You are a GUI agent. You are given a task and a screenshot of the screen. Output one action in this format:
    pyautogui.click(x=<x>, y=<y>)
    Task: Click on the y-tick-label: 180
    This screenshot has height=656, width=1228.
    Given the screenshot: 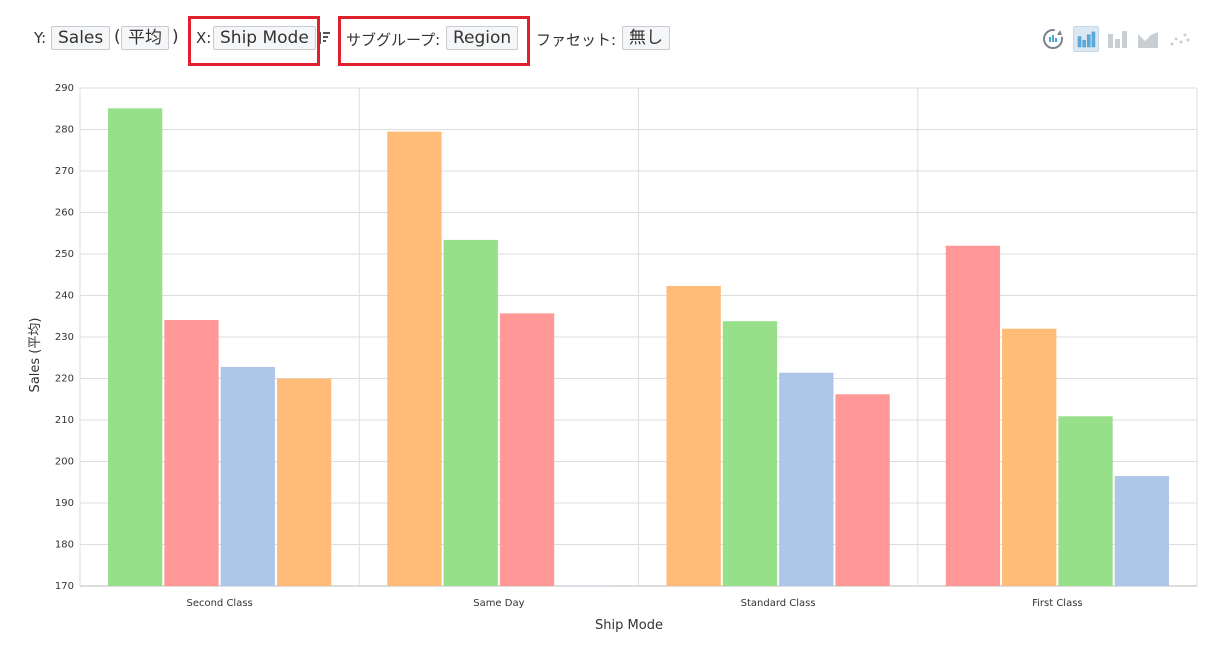 What is the action you would take?
    pyautogui.click(x=64, y=545)
    